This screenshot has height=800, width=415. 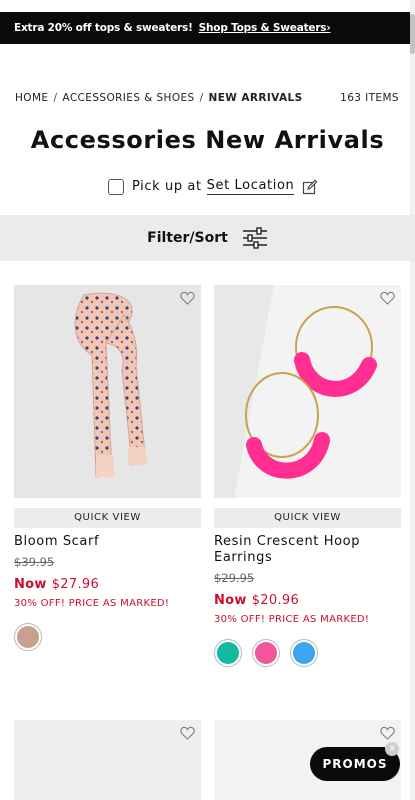 I want to click on breadcrumb-current: NEW ARRIVALS, so click(x=255, y=98).